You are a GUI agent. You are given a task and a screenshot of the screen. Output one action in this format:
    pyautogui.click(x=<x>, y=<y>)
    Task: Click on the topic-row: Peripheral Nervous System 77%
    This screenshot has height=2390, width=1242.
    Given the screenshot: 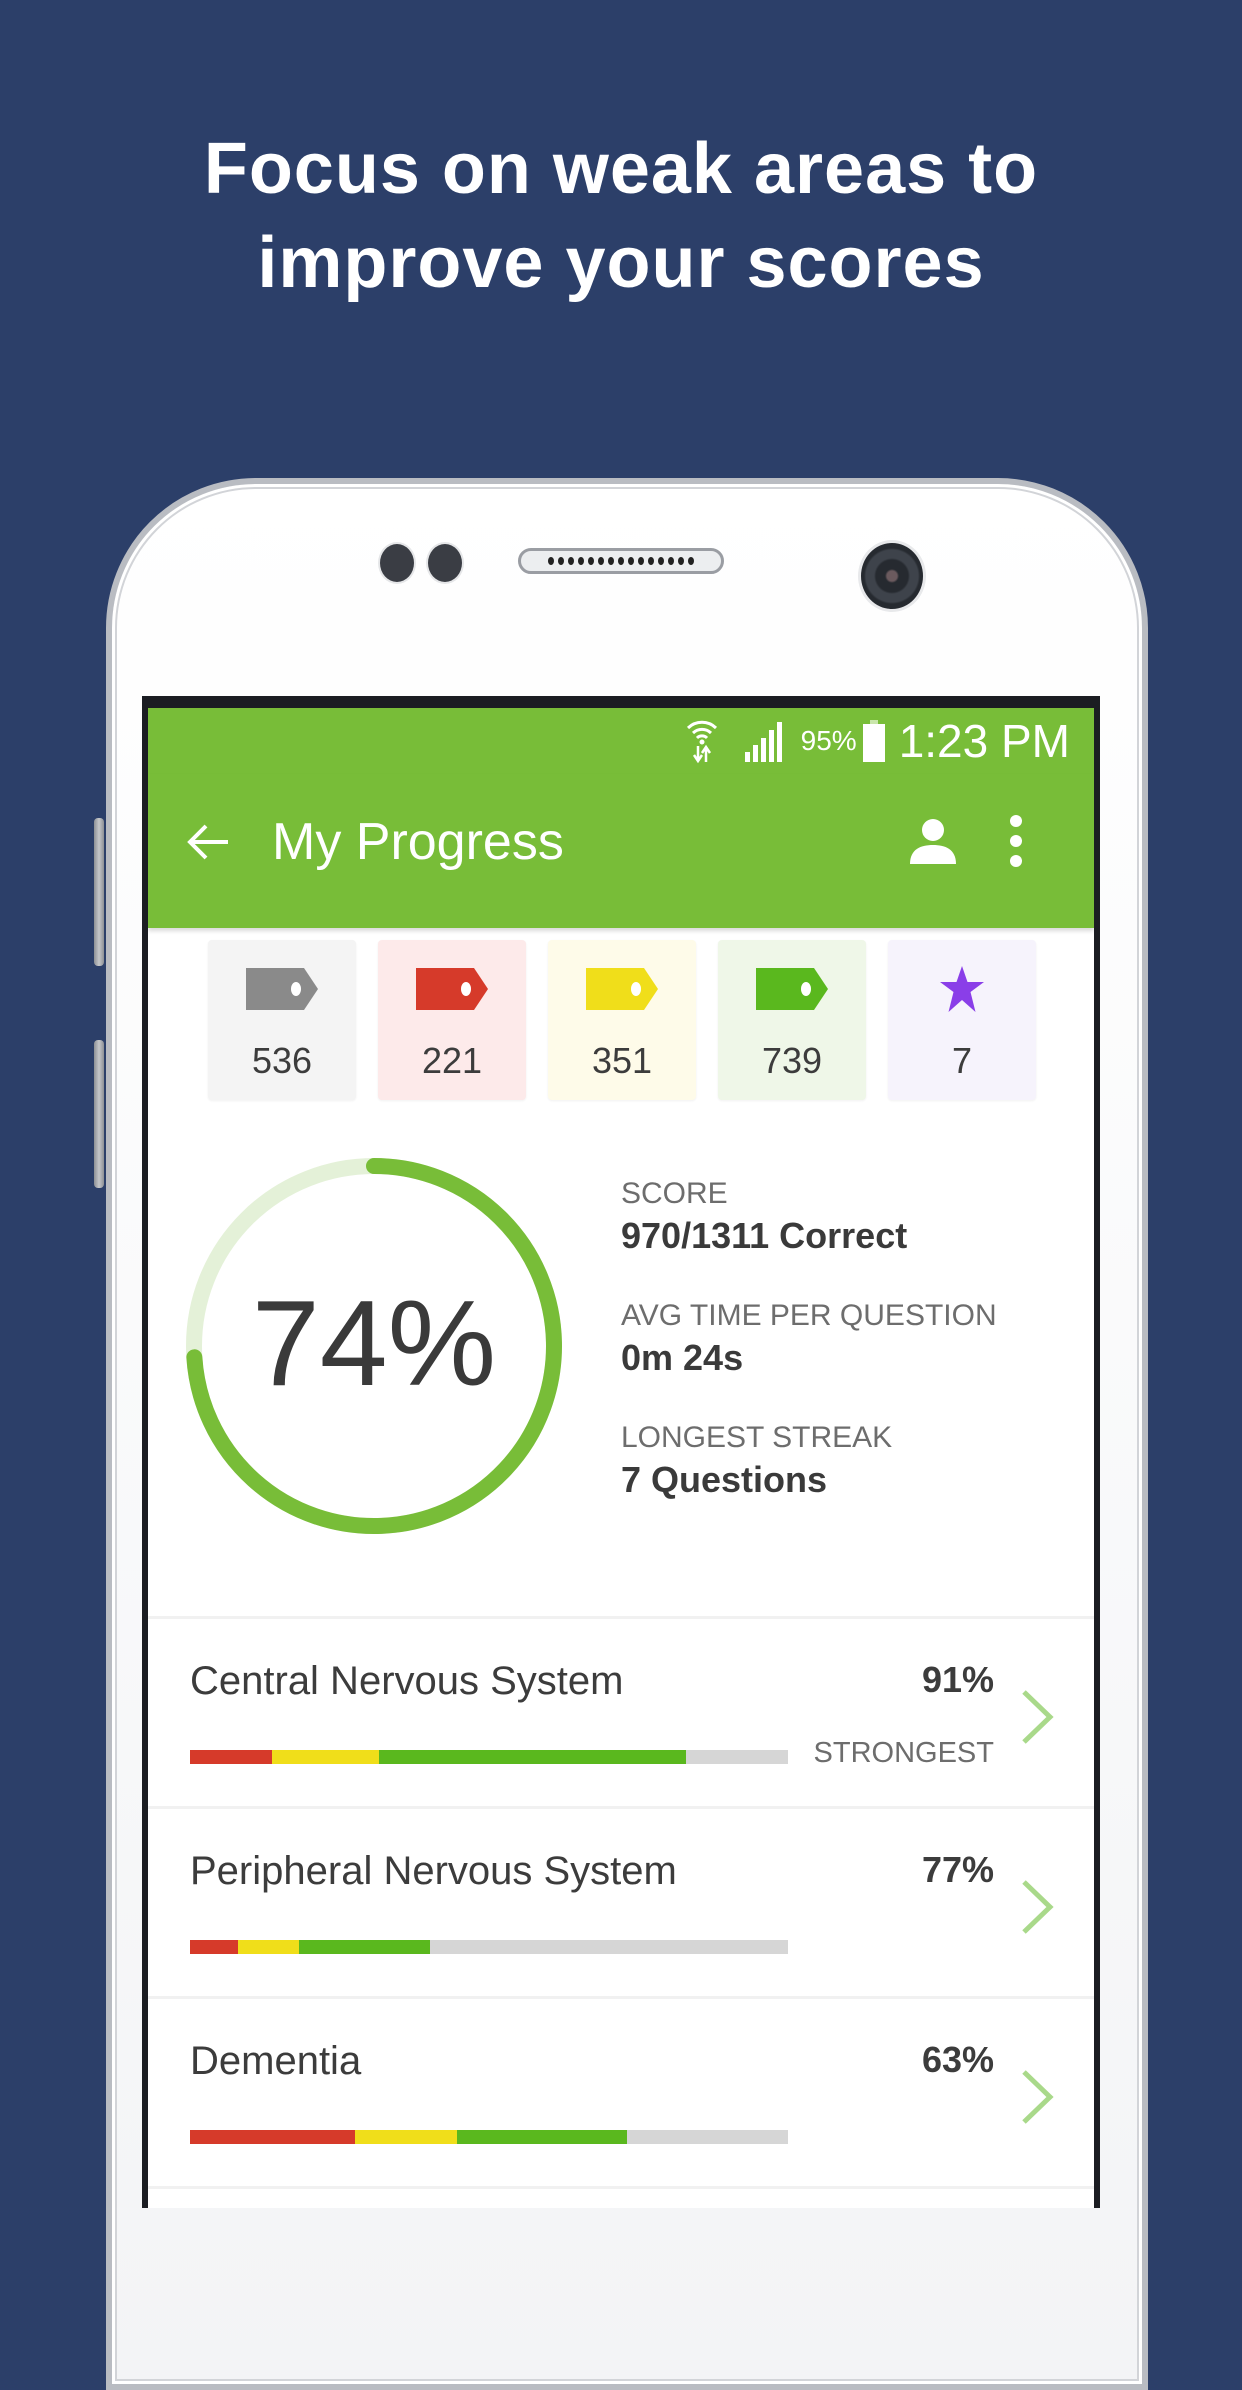 What is the action you would take?
    pyautogui.click(x=621, y=1904)
    